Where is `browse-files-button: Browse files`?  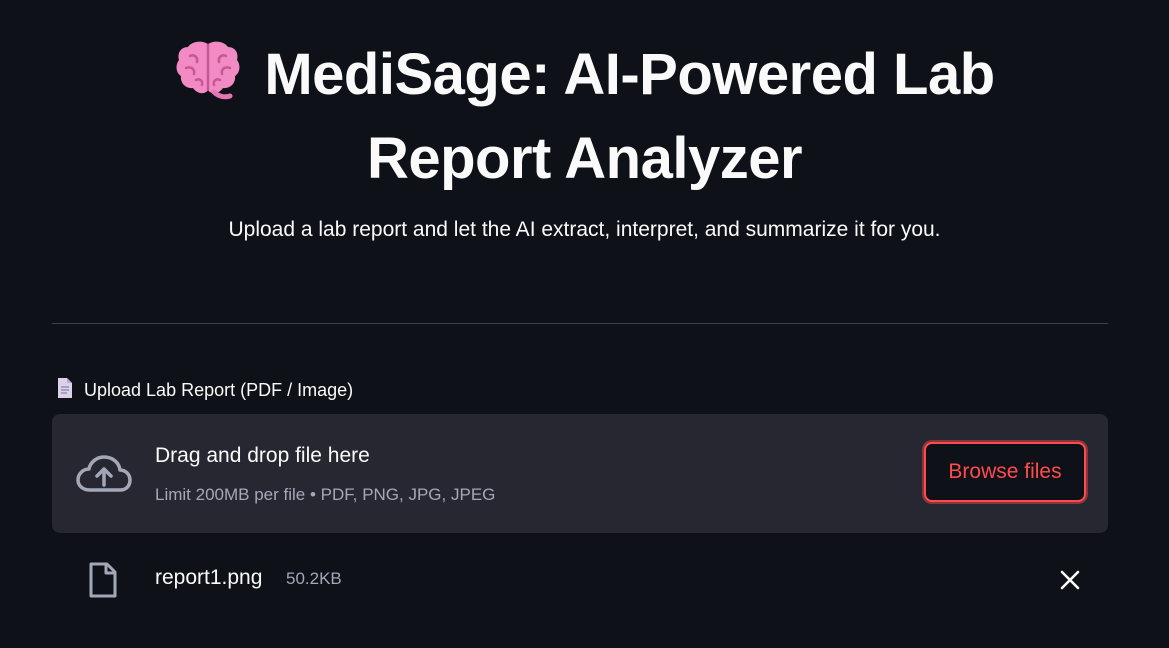
browse-files-button: Browse files is located at coordinates (1005, 472).